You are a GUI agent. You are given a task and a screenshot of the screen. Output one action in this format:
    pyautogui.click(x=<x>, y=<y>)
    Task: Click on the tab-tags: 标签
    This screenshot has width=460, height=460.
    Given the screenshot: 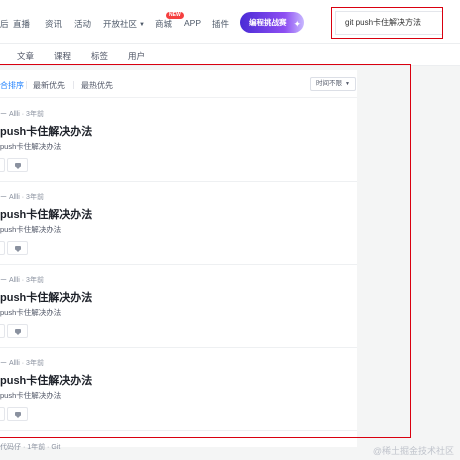 What is the action you would take?
    pyautogui.click(x=99, y=56)
    